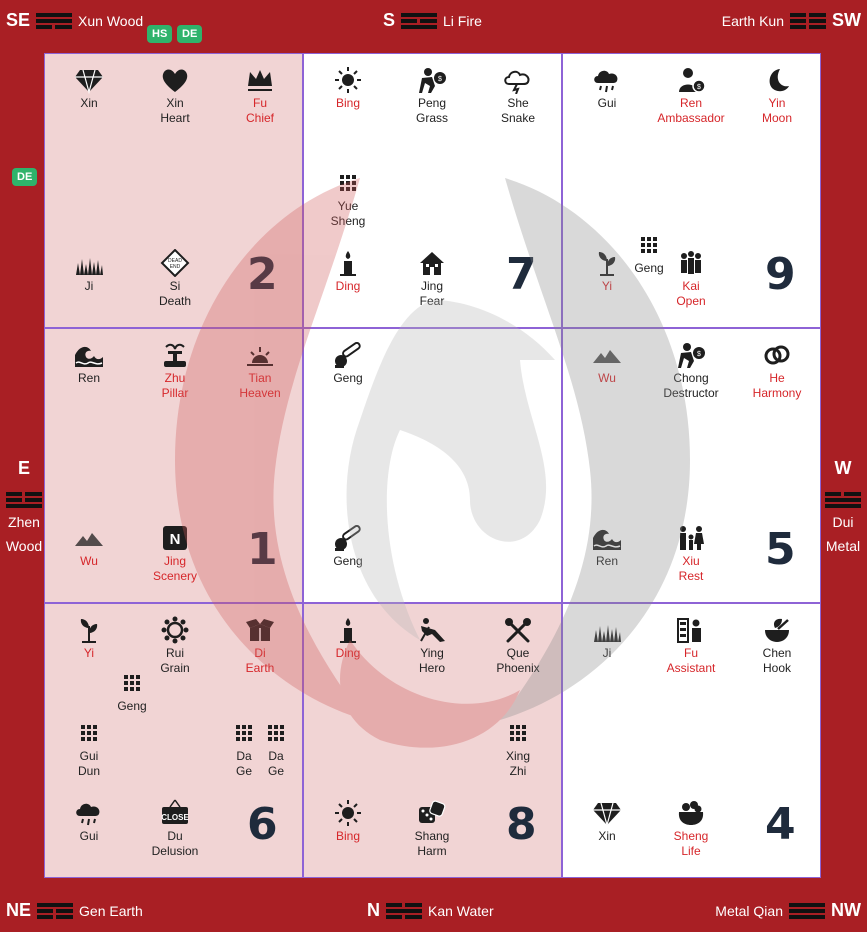  What do you see at coordinates (173, 190) in the screenshot?
I see `palace-1: Xin Xin Heart Fu Chief Ji DEAD END Si Death 2` at bounding box center [173, 190].